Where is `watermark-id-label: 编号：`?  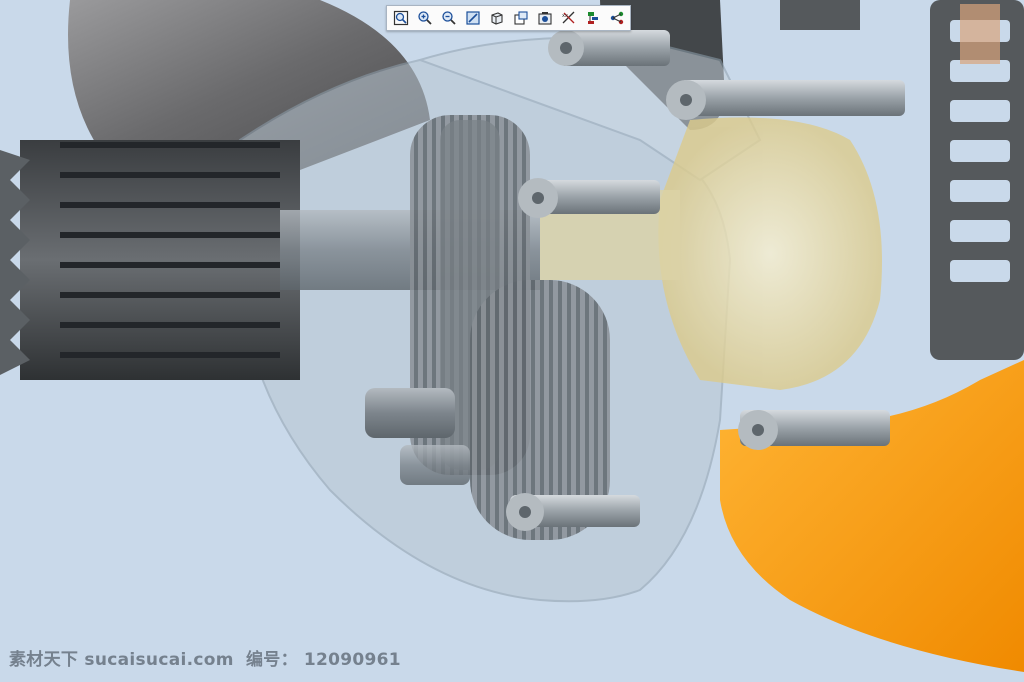 watermark-id-label: 编号： is located at coordinates (271, 660).